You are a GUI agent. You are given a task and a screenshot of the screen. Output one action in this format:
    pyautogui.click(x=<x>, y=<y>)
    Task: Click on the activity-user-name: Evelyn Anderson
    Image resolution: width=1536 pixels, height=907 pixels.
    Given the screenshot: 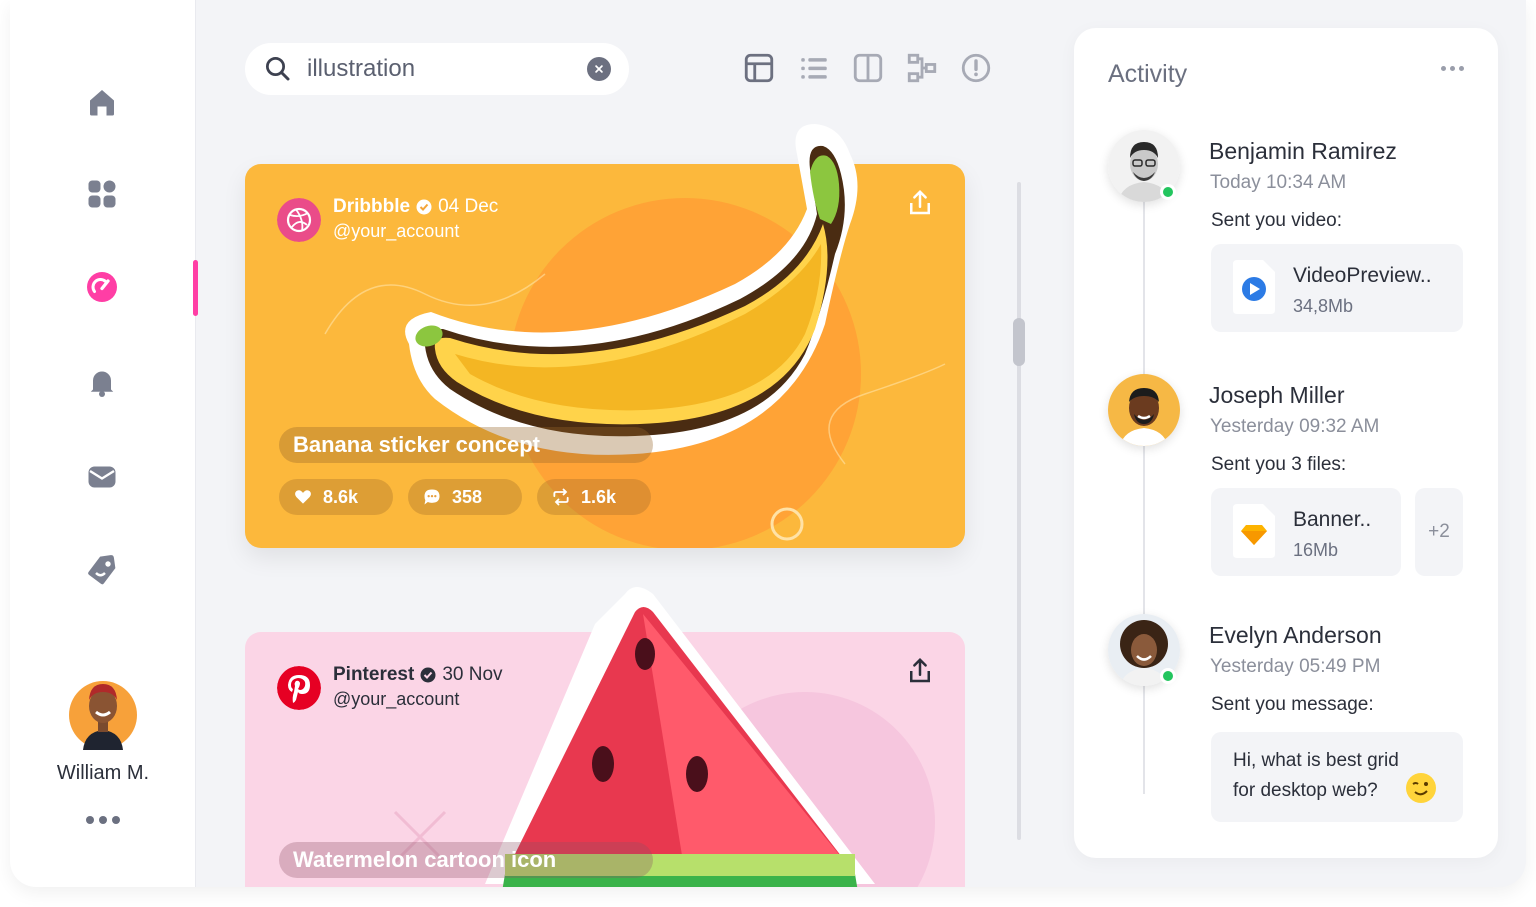 What is the action you would take?
    pyautogui.click(x=1295, y=635)
    